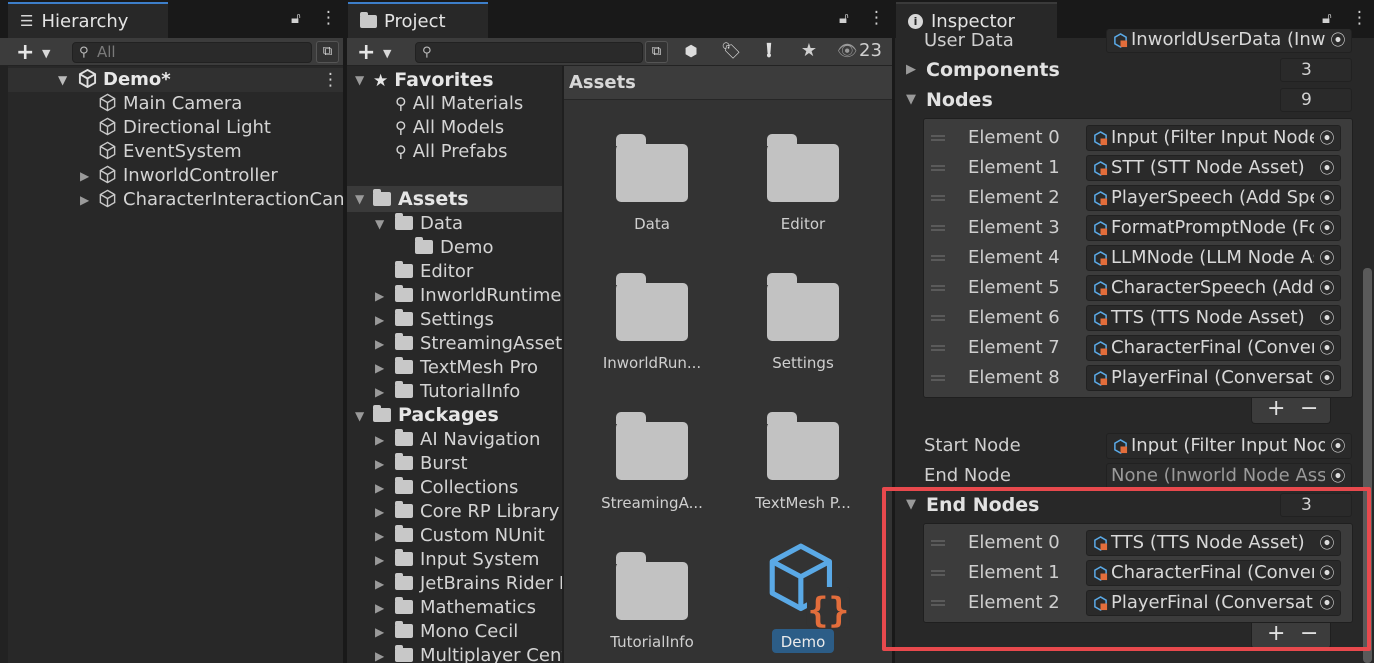  I want to click on project-search-input: ⚲, so click(529, 52).